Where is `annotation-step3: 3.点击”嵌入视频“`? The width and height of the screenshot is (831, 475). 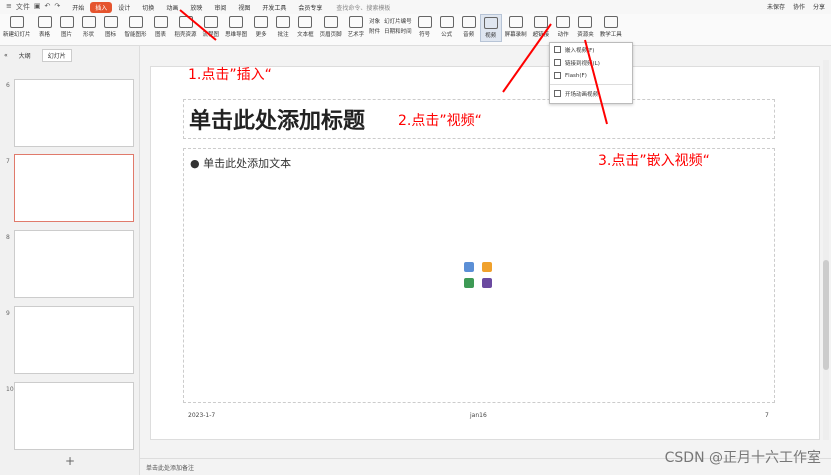
annotation-step3: 3.点击”嵌入视频“ is located at coordinates (654, 161).